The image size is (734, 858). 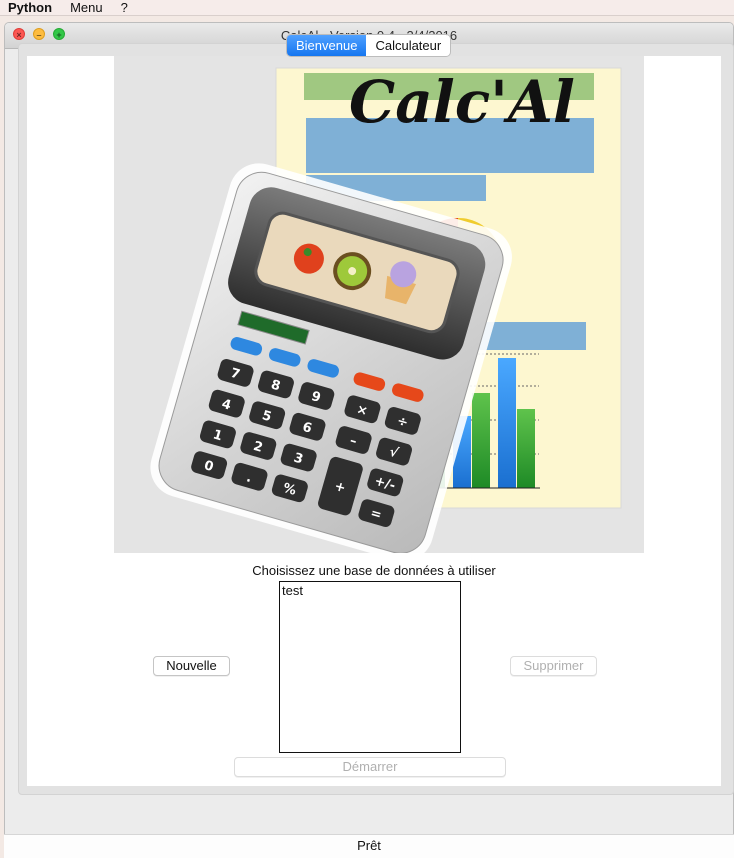 What do you see at coordinates (553, 666) in the screenshot?
I see `delete-database-button: Supprimer` at bounding box center [553, 666].